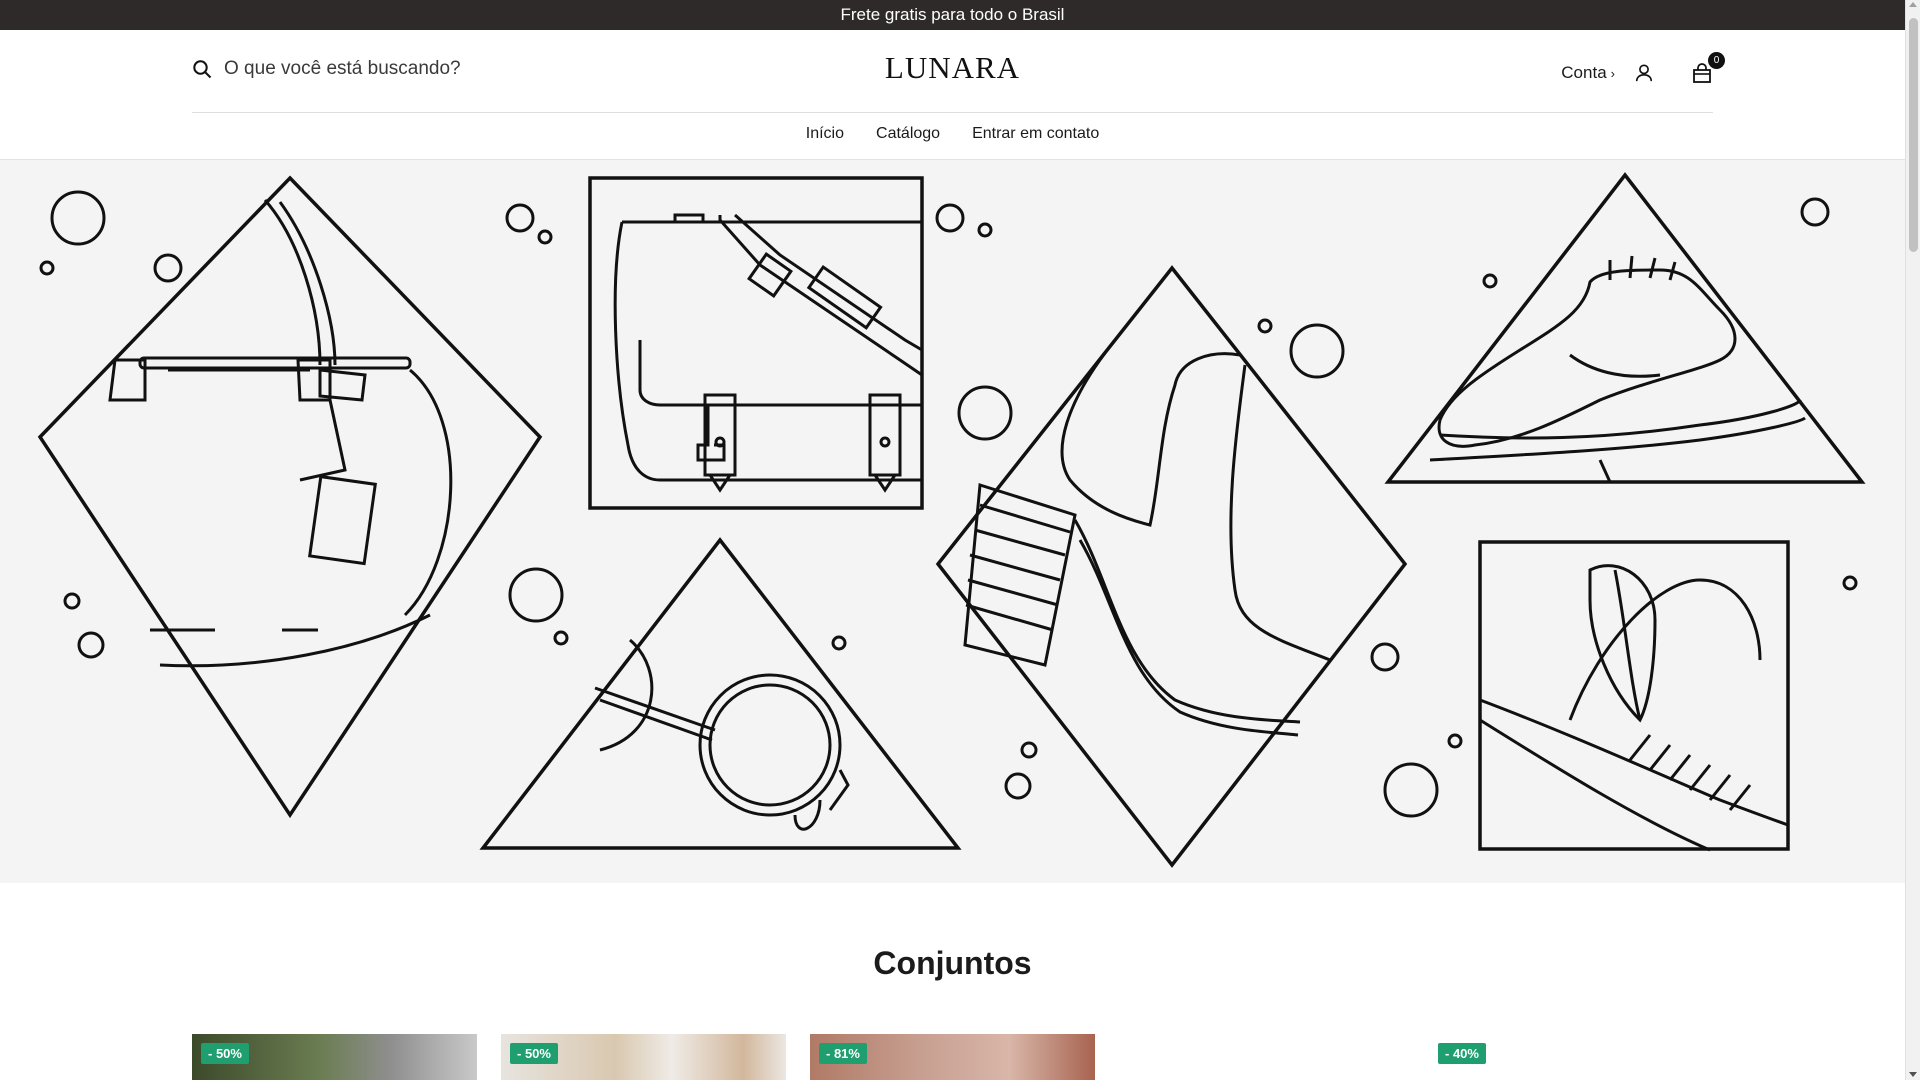  Describe the element at coordinates (952, 134) in the screenshot. I see `main-navigation: Início Catálogo Entrar em contato` at that location.